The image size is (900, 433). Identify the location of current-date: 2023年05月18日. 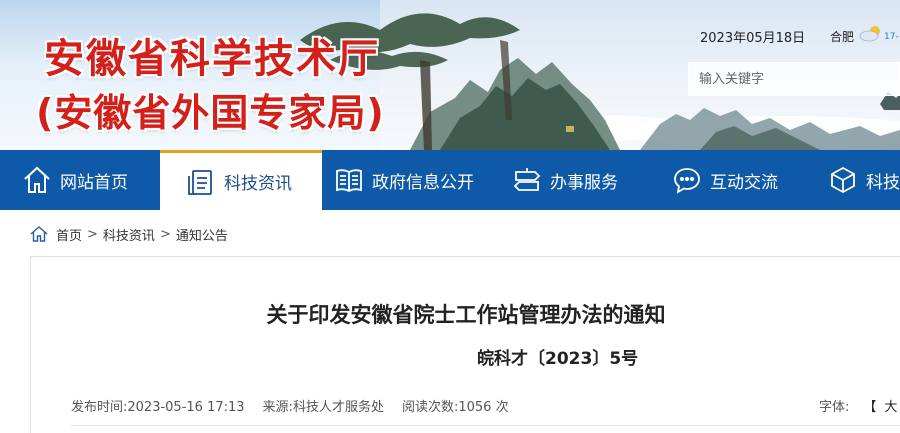
(753, 38).